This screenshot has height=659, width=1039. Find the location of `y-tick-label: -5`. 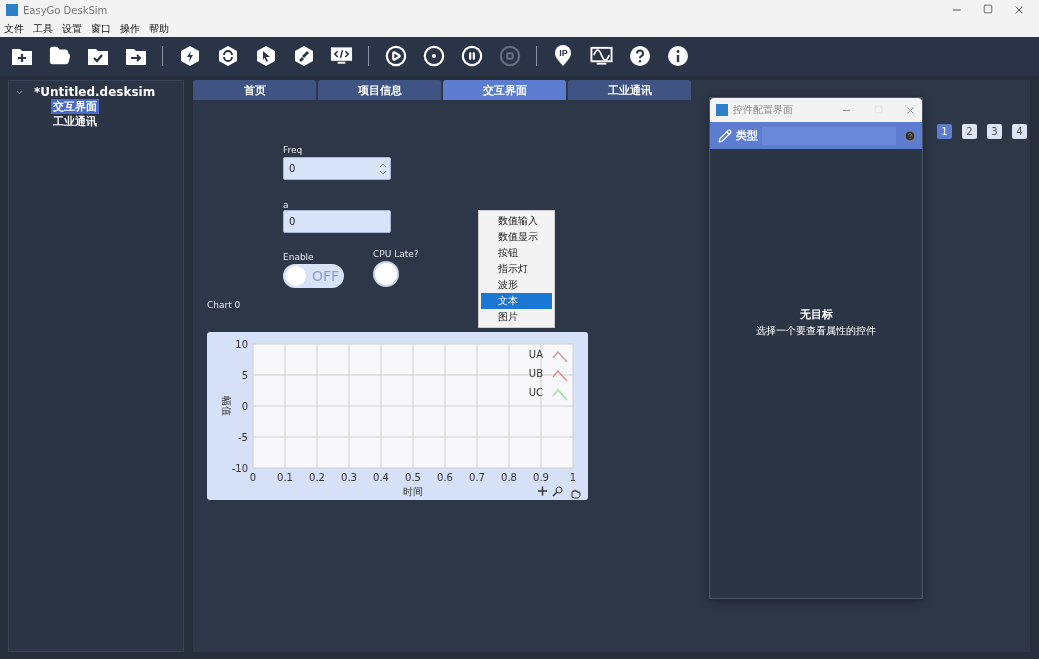

y-tick-label: -5 is located at coordinates (243, 437).